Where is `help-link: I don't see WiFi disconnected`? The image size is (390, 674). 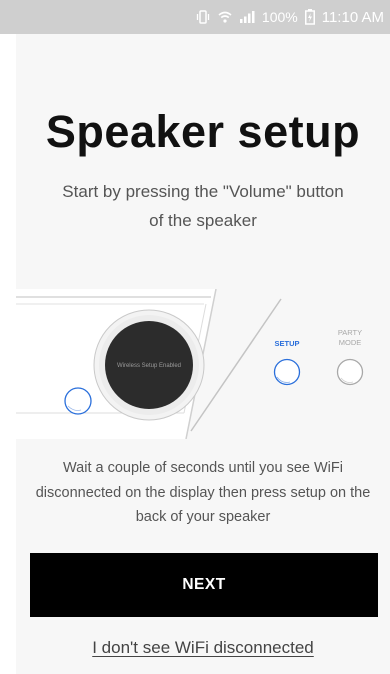
help-link: I don't see WiFi disconnected is located at coordinates (203, 648).